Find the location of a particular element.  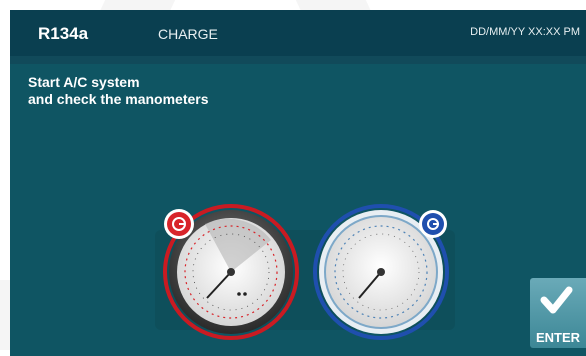

low-pressure-knob-icon is located at coordinates (179, 224).